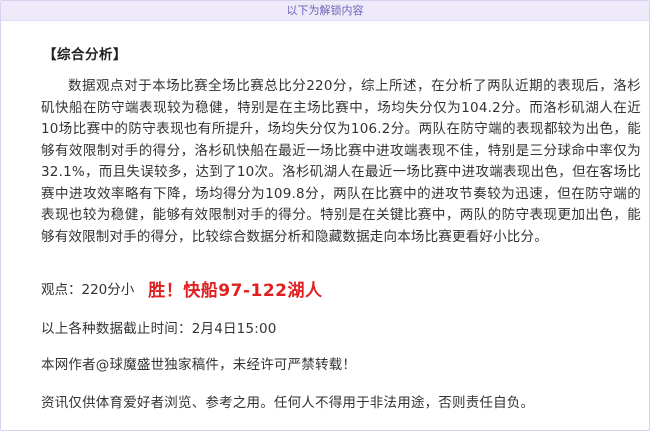 The height and width of the screenshot is (431, 650). What do you see at coordinates (288, 403) in the screenshot?
I see `disclaimer-notice: 资讯仅供体育爱好者浏览、参考之用。任何人不得用于非法用途，否则责任自负。` at bounding box center [288, 403].